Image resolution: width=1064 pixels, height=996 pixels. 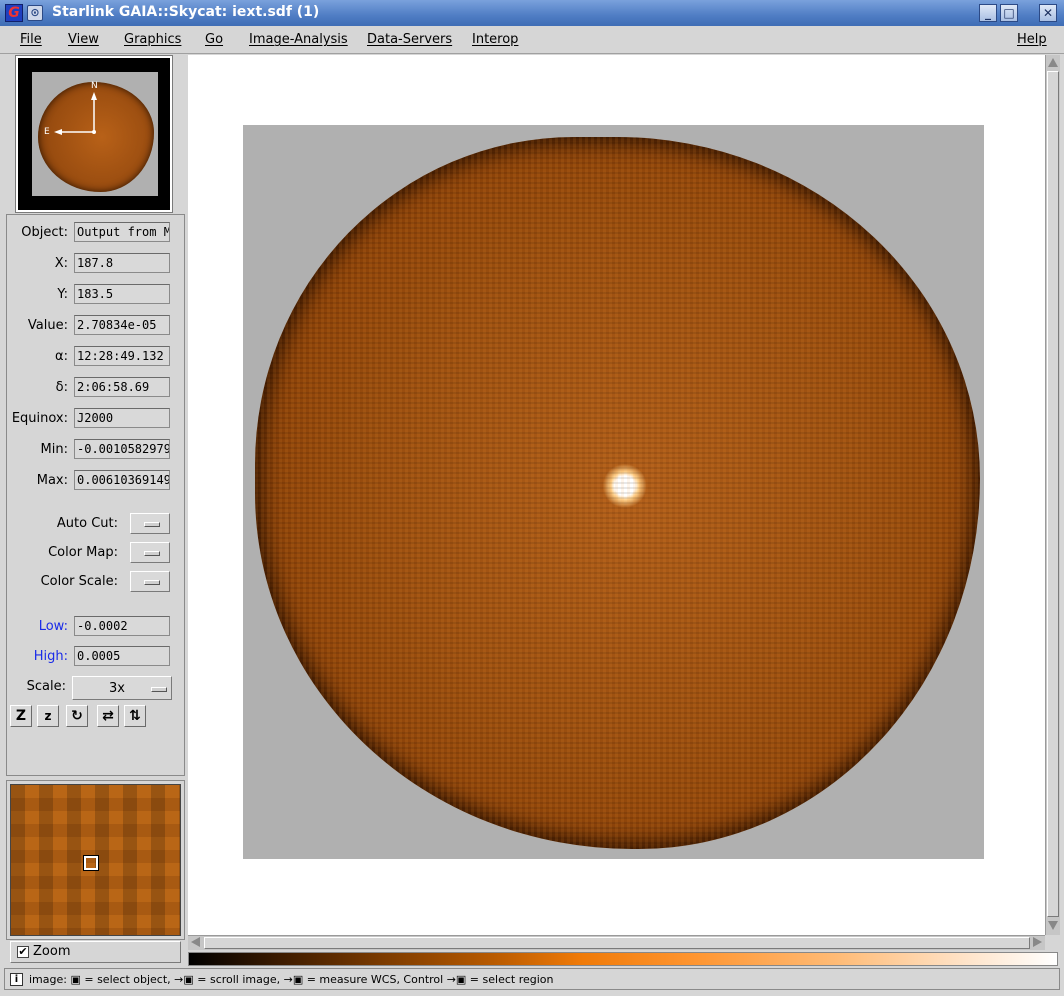 What do you see at coordinates (122, 656) in the screenshot?
I see `high-field: 0.0005` at bounding box center [122, 656].